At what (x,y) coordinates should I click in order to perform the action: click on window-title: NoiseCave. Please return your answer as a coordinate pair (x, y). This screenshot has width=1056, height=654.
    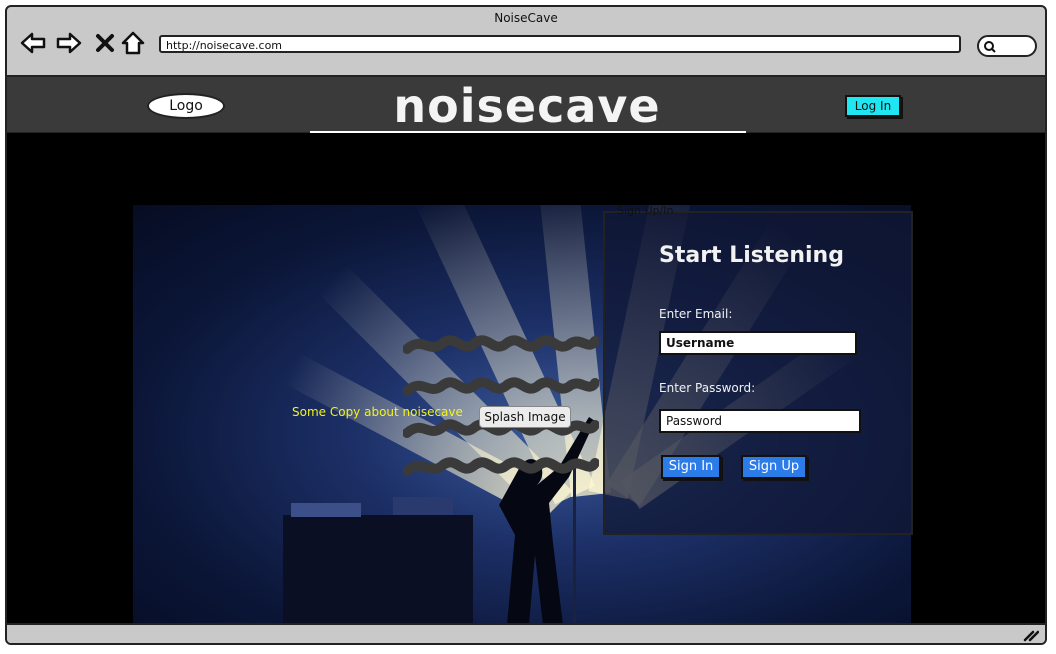
    Looking at the image, I should click on (526, 18).